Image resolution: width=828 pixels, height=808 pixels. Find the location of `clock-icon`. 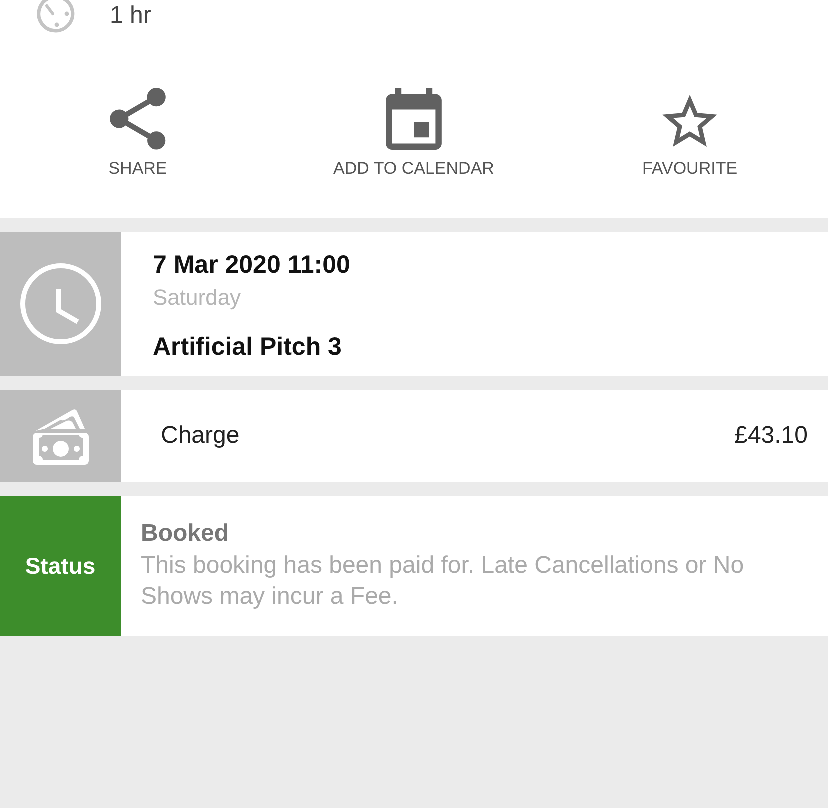

clock-icon is located at coordinates (61, 304).